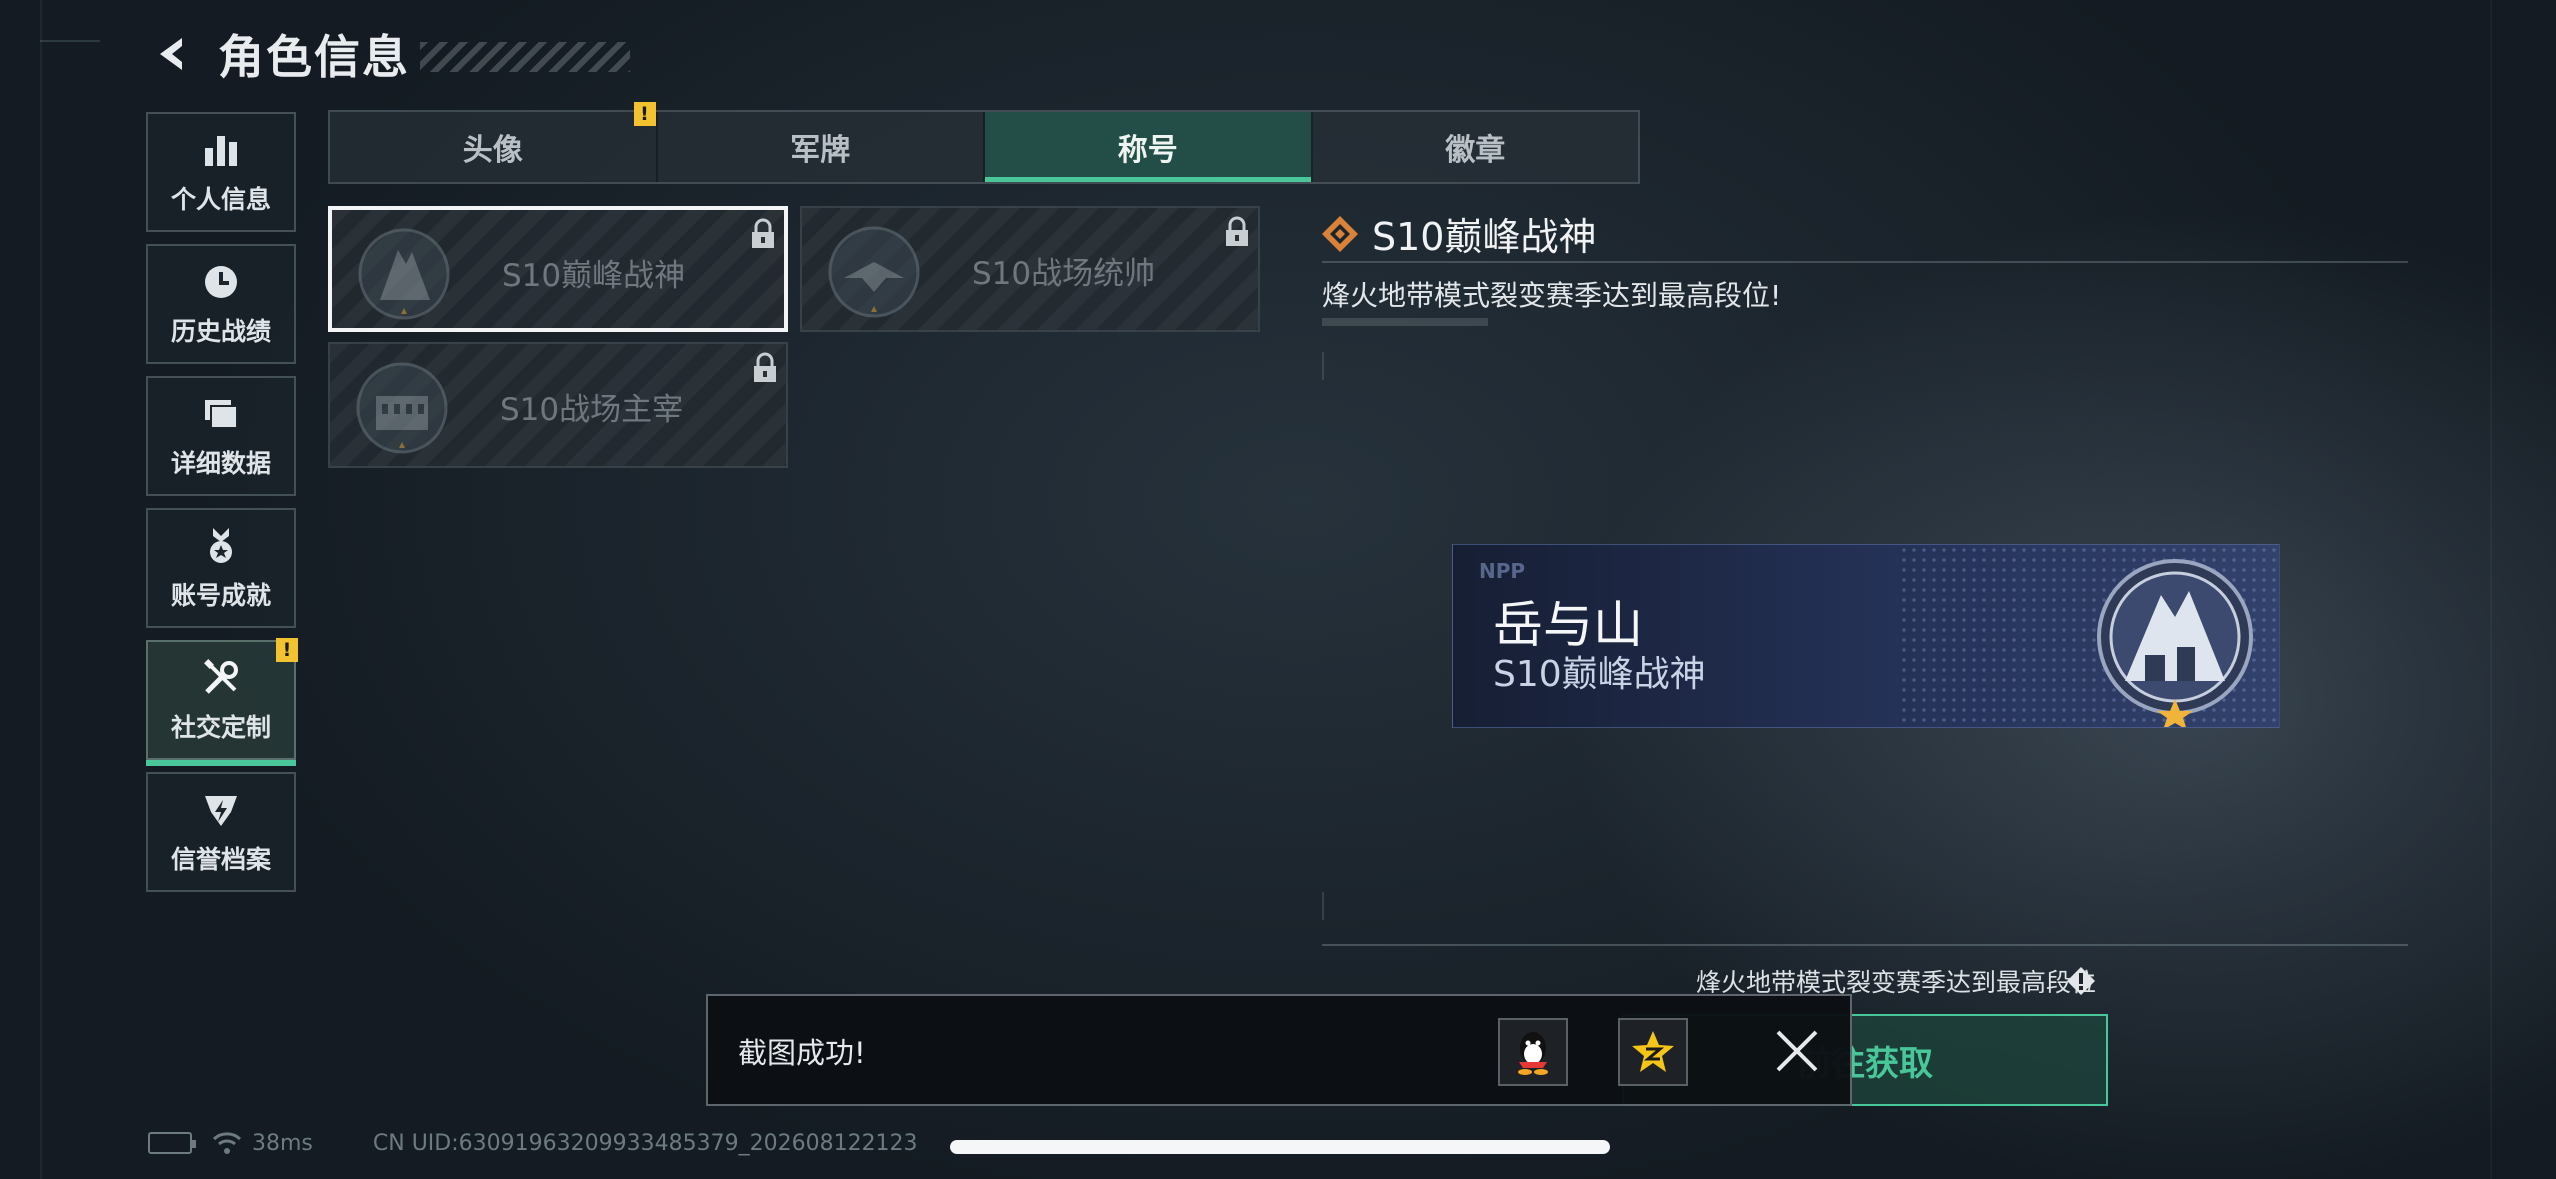  I want to click on tab-label: 军牌, so click(820, 150).